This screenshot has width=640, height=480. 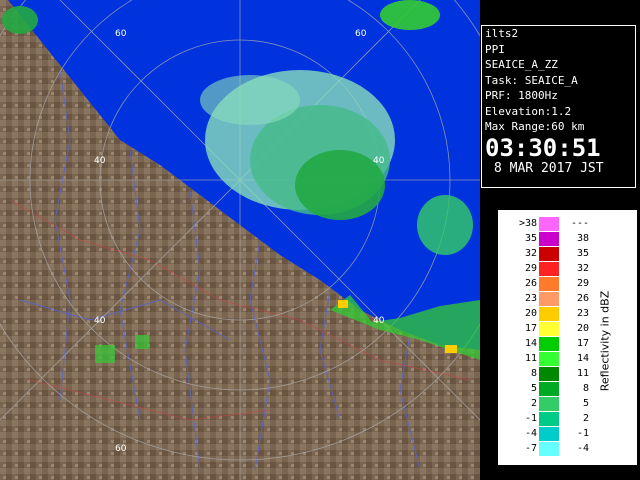 I want to click on legend-row: -7 -4, so click(x=567, y=449).